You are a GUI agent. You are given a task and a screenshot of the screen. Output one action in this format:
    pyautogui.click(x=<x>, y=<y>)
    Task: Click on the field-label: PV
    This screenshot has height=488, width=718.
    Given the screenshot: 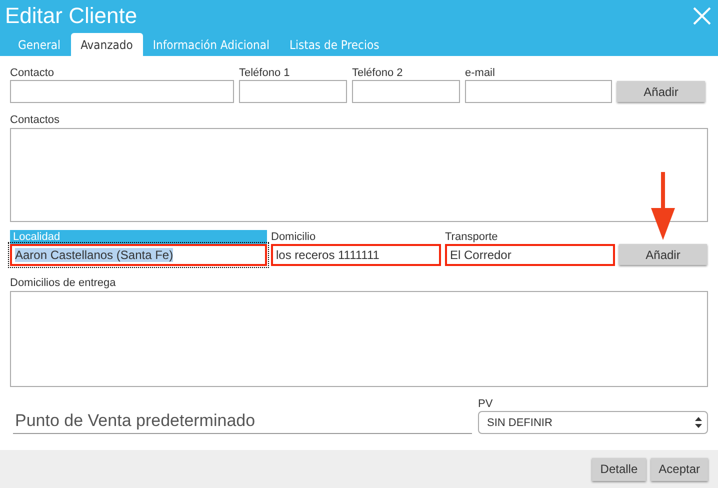 What is the action you would take?
    pyautogui.click(x=486, y=404)
    